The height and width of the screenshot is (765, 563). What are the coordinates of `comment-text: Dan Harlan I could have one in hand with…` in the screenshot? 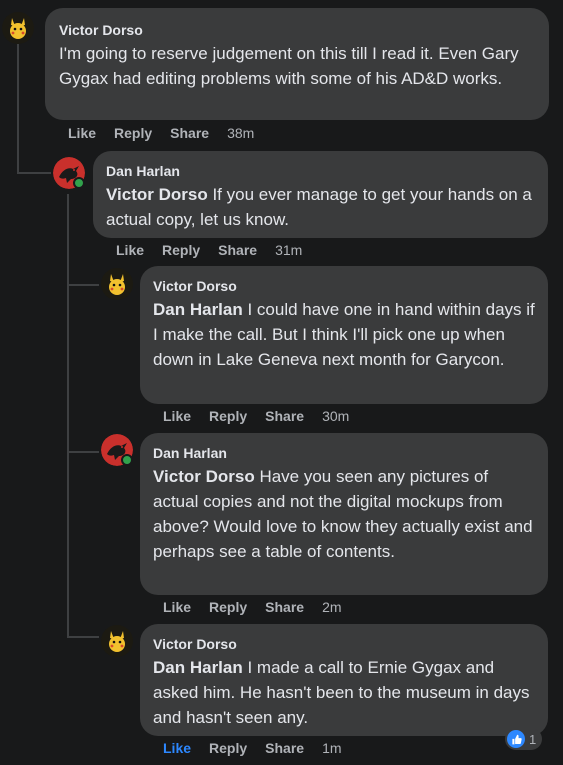 It's located at (344, 334).